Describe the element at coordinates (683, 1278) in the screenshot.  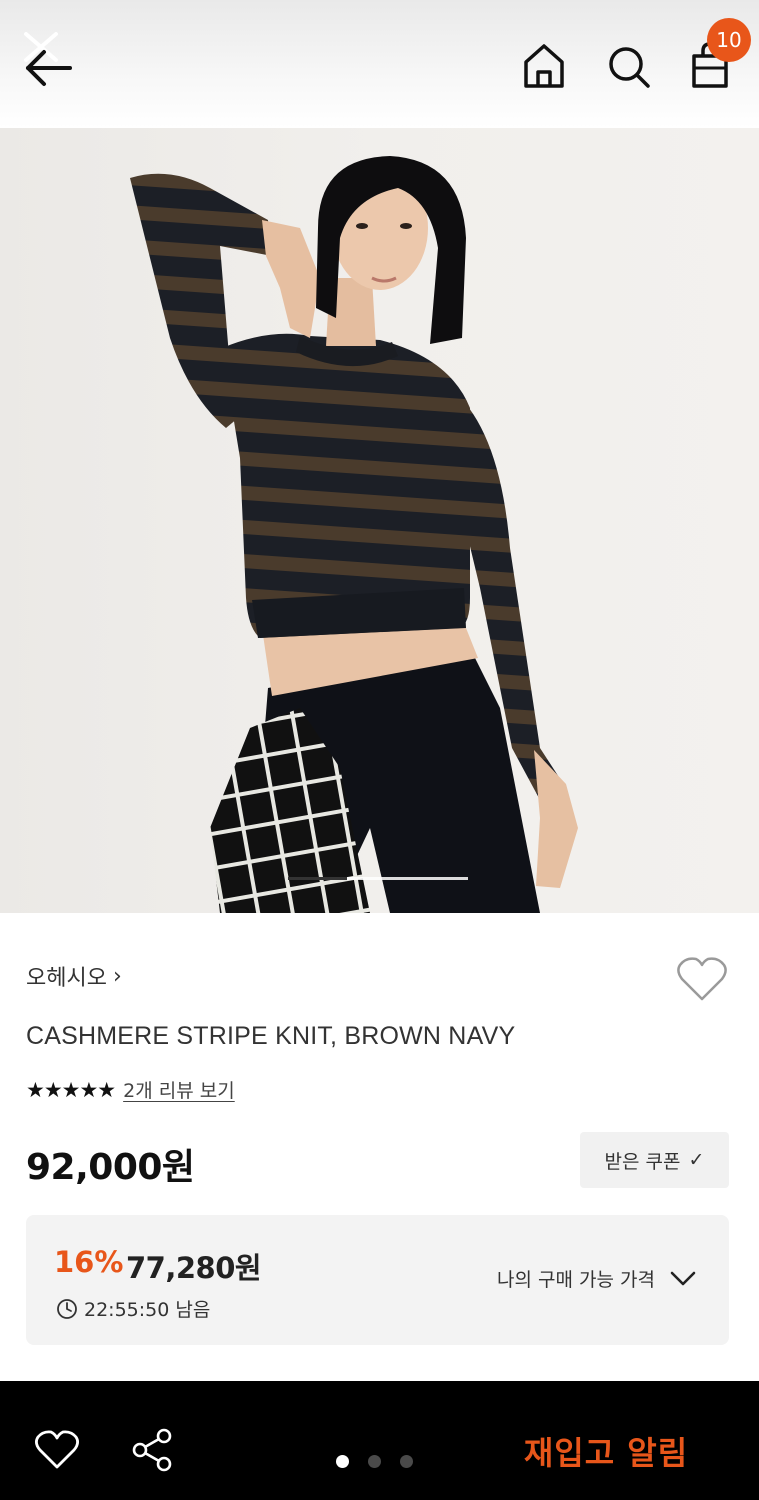
I see `chevron-down-icon` at that location.